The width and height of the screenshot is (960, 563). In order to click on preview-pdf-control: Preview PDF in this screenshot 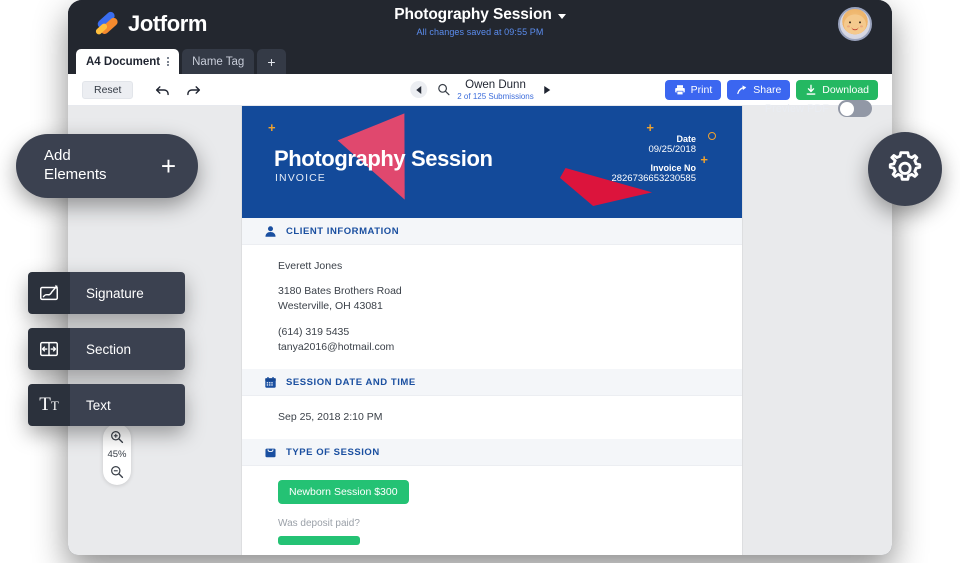, I will do `click(818, 108)`.